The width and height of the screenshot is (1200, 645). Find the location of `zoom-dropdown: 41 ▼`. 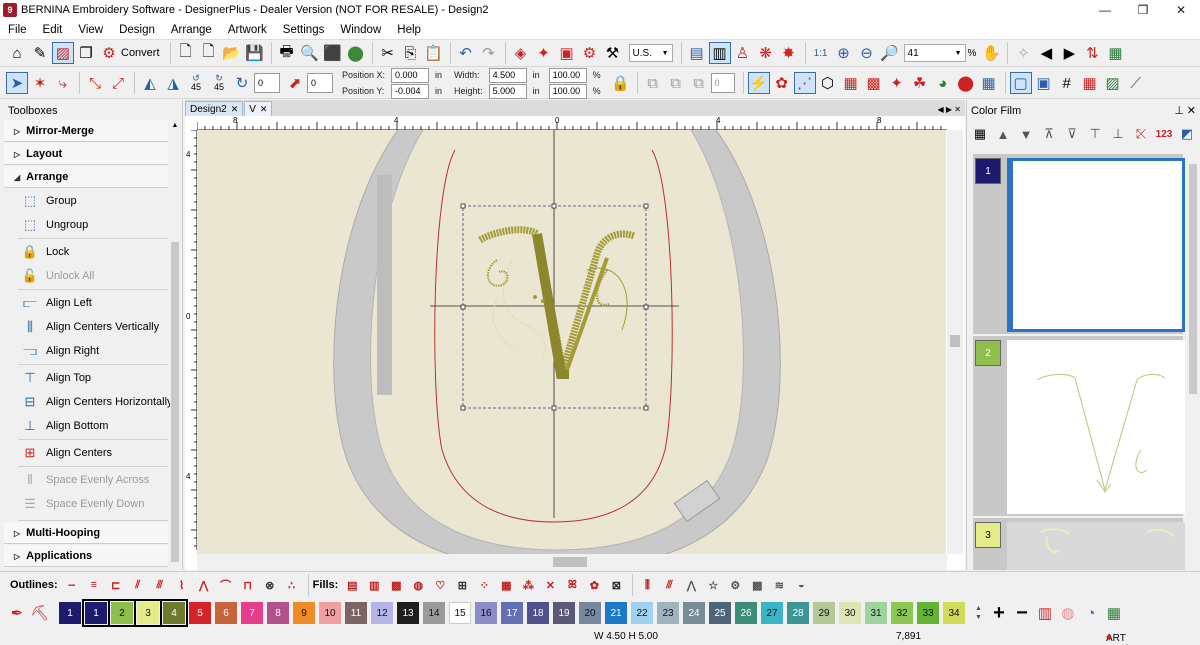

zoom-dropdown: 41 ▼ is located at coordinates (934, 53).